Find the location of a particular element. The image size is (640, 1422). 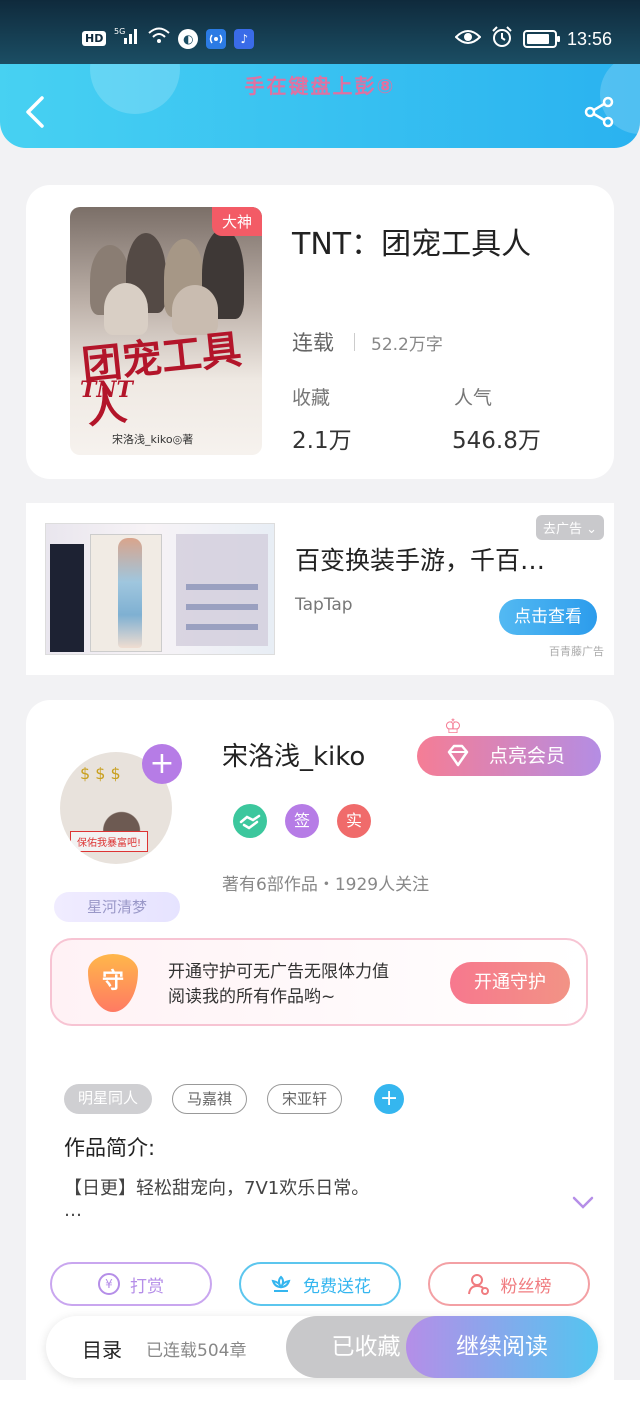

reward-button: ¥ 打赏 is located at coordinates (131, 1284).